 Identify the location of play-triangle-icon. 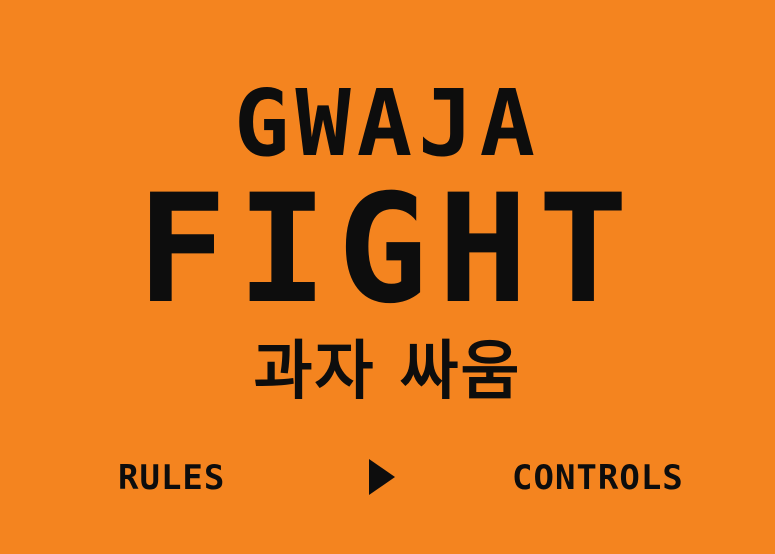
(382, 477).